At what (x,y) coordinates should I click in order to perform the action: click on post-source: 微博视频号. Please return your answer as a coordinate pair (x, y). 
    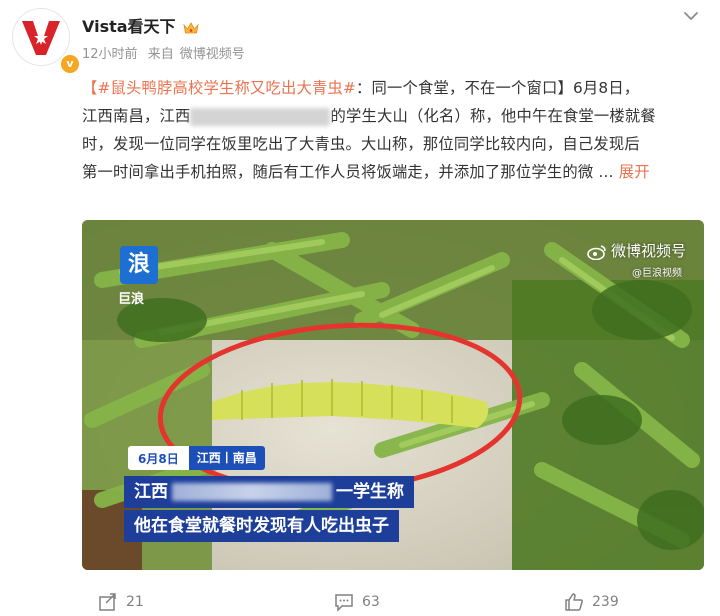
    Looking at the image, I should click on (212, 54).